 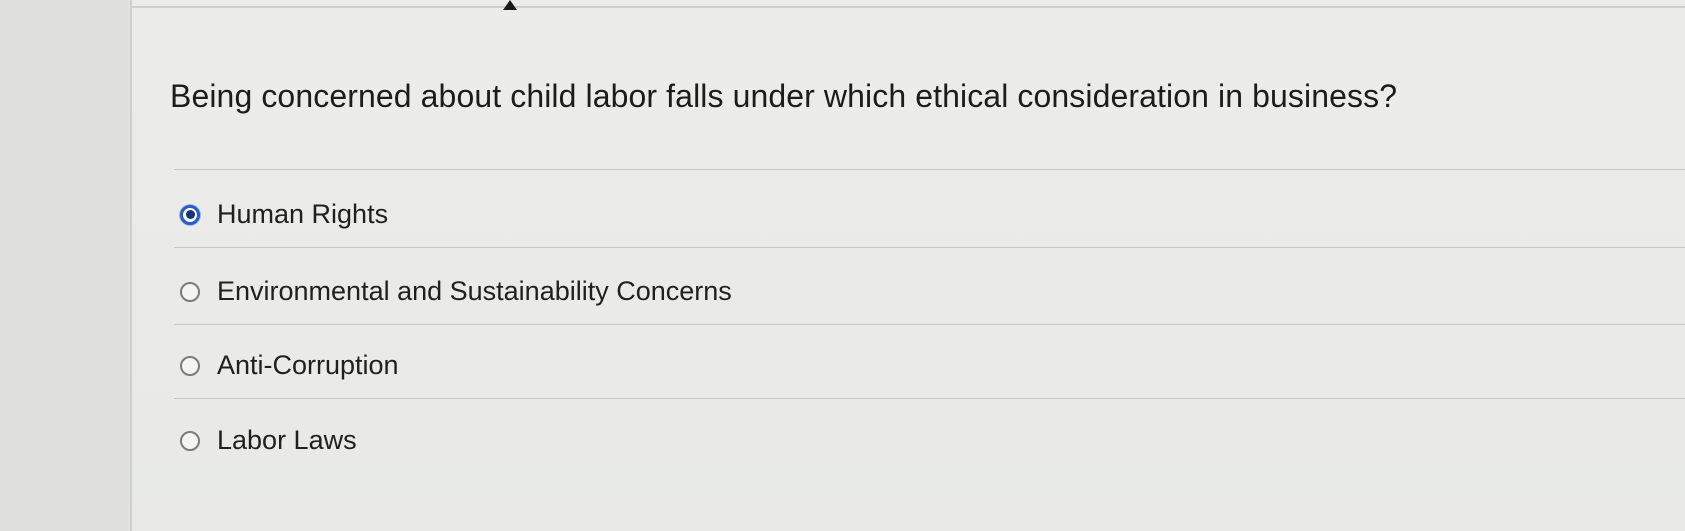 I want to click on option-anti-corruption: Anti-Corruption, so click(x=289, y=365).